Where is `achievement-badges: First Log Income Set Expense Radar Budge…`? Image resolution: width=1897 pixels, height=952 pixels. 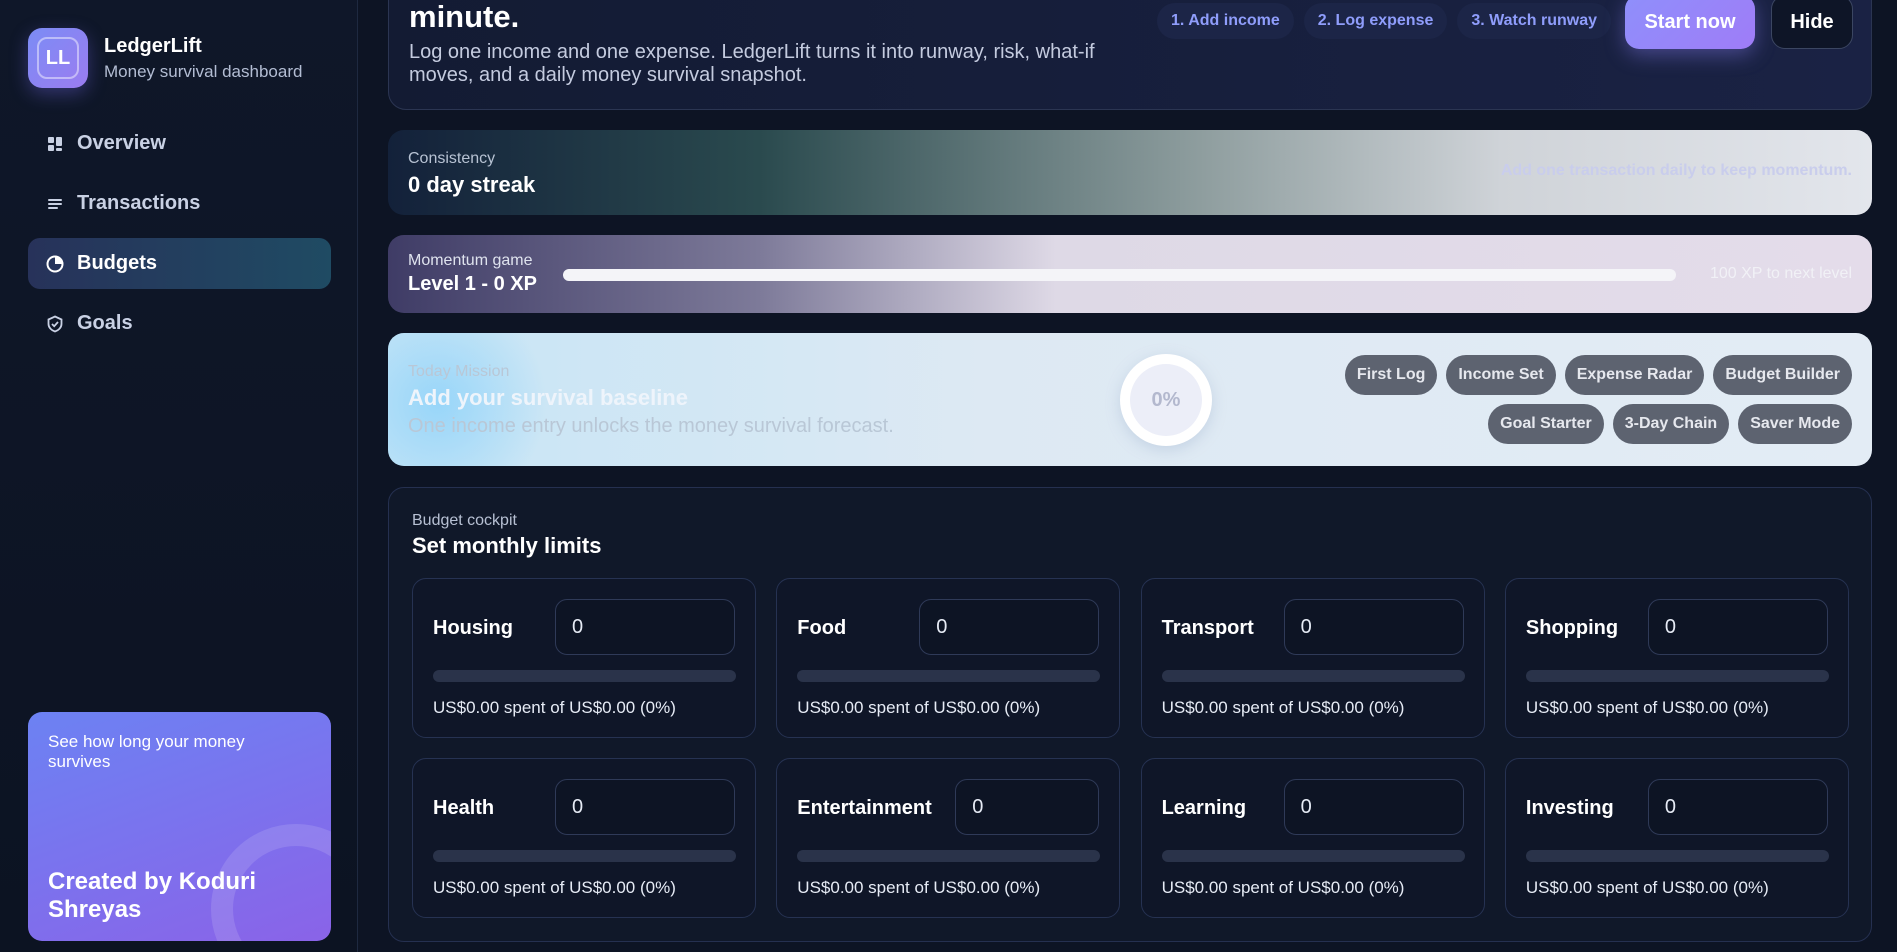
achievement-badges: First Log Income Set Expense Radar Budge… is located at coordinates (1572, 399).